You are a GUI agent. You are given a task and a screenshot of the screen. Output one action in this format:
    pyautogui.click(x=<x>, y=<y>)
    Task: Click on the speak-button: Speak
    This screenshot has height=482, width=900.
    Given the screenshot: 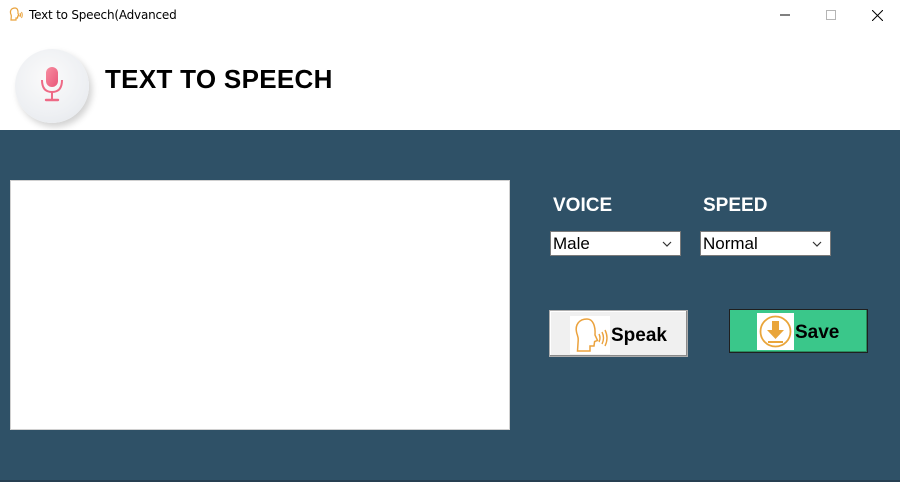 What is the action you would take?
    pyautogui.click(x=618, y=333)
    